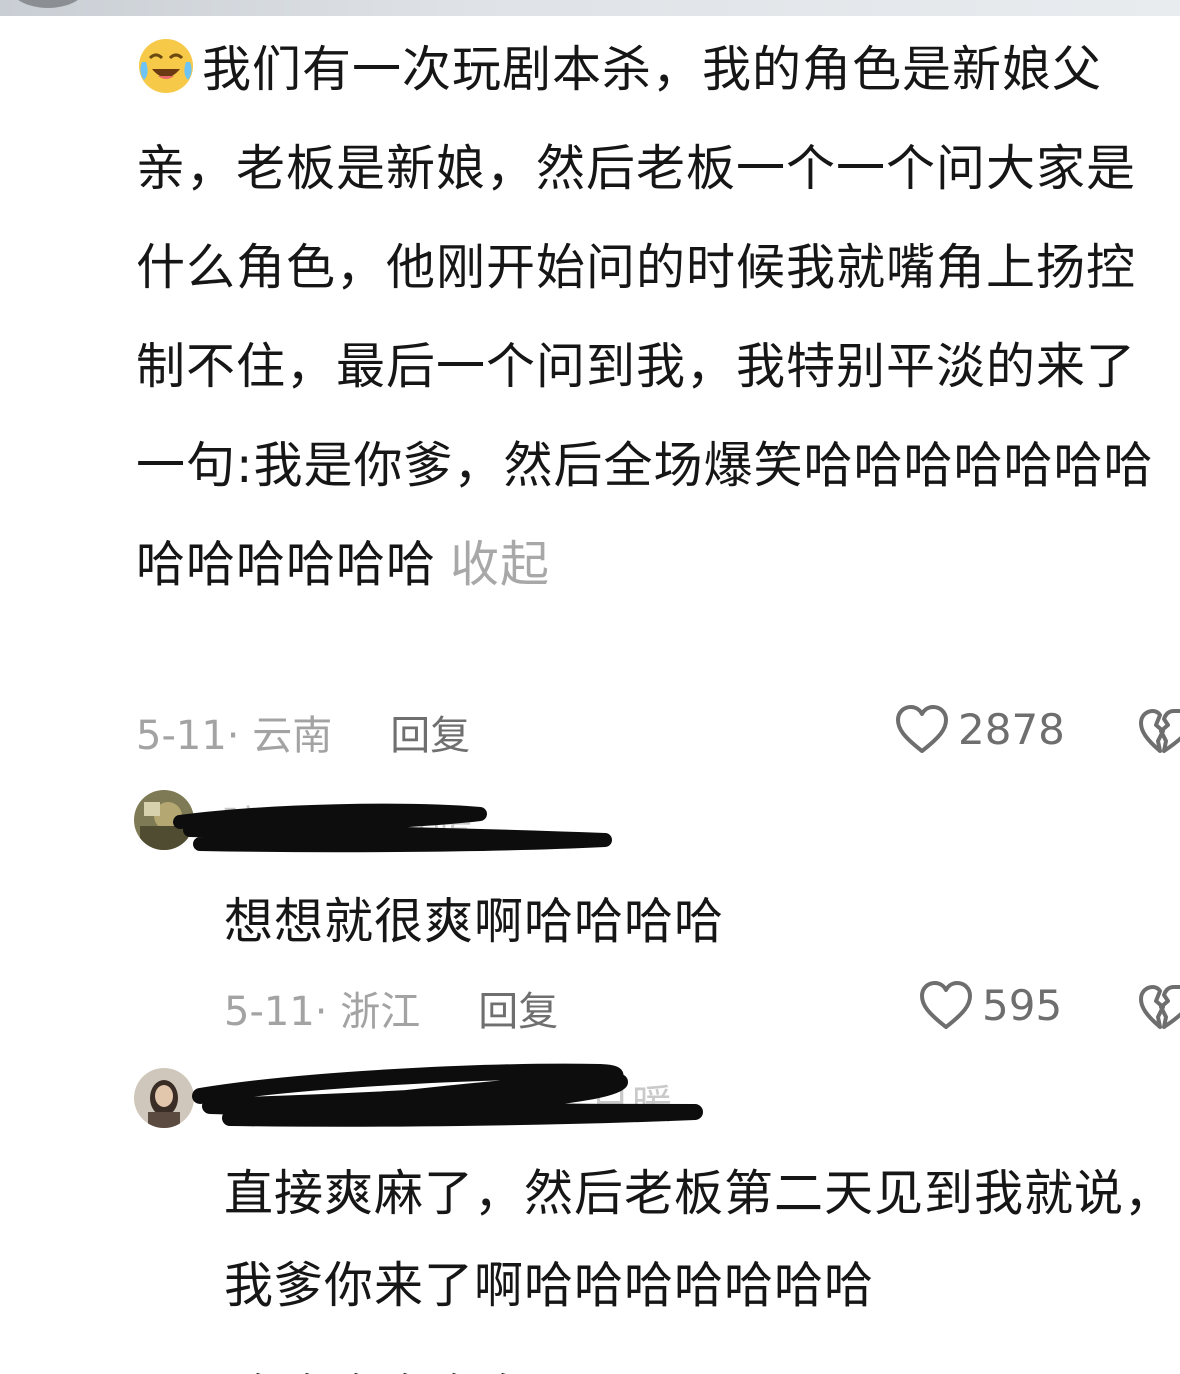 The height and width of the screenshot is (1374, 1180). I want to click on comment-date-location: 5-11· 云南, so click(234, 736).